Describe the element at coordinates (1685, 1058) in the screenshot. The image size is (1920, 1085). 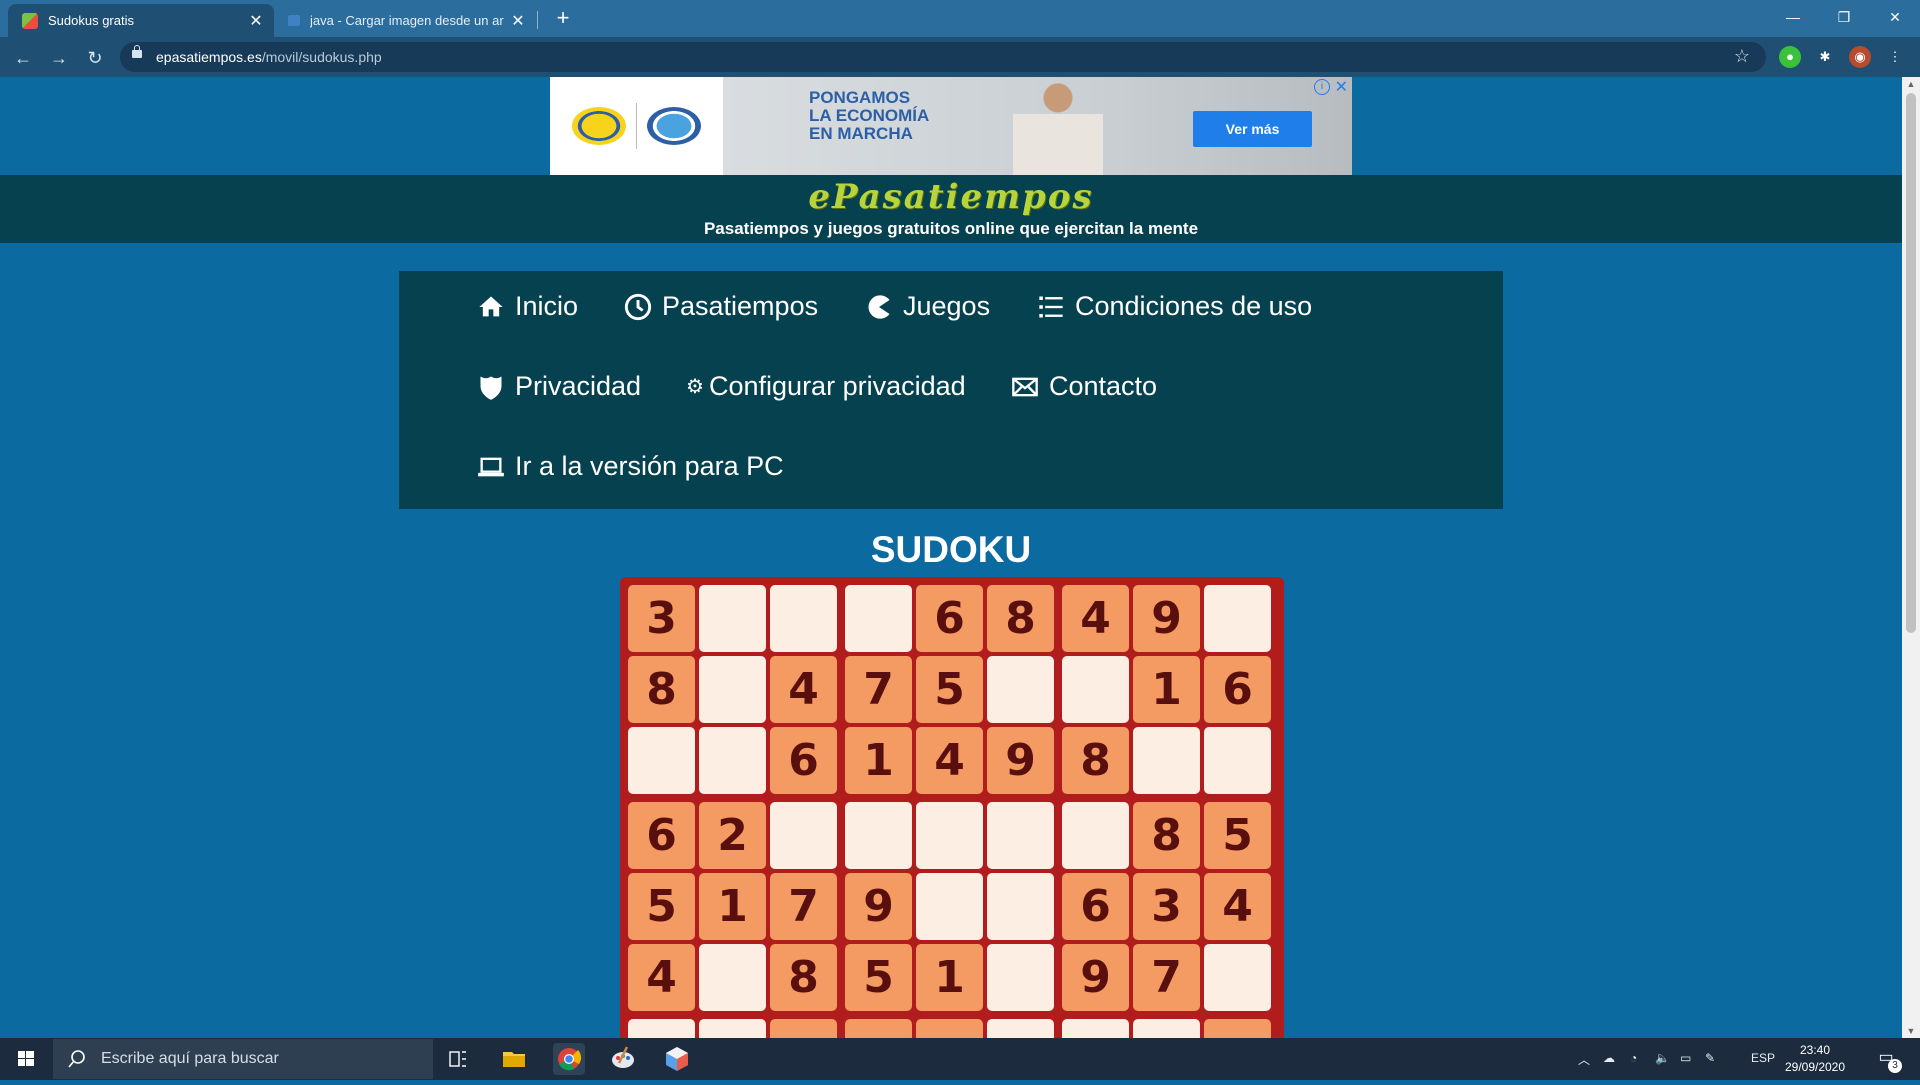
I see `battery-icon: ▭` at that location.